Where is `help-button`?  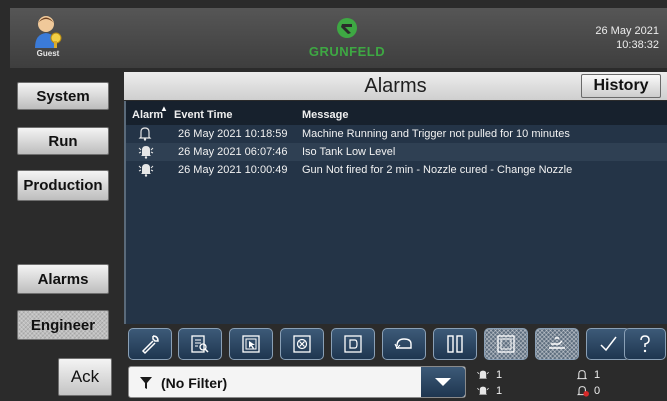 help-button is located at coordinates (645, 344).